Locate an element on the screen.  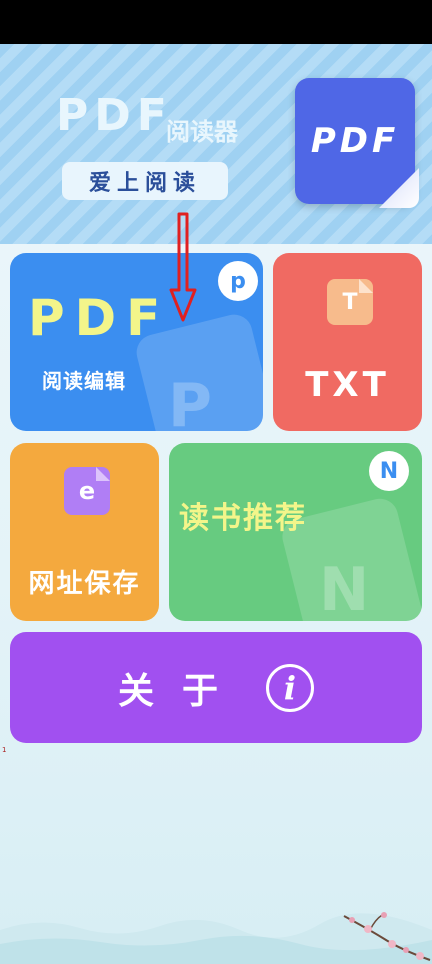
url-tile-label: 网址保存 is located at coordinates (84, 584).